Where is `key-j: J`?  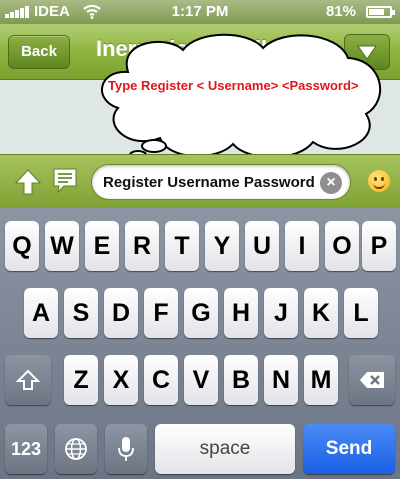 key-j: J is located at coordinates (281, 313).